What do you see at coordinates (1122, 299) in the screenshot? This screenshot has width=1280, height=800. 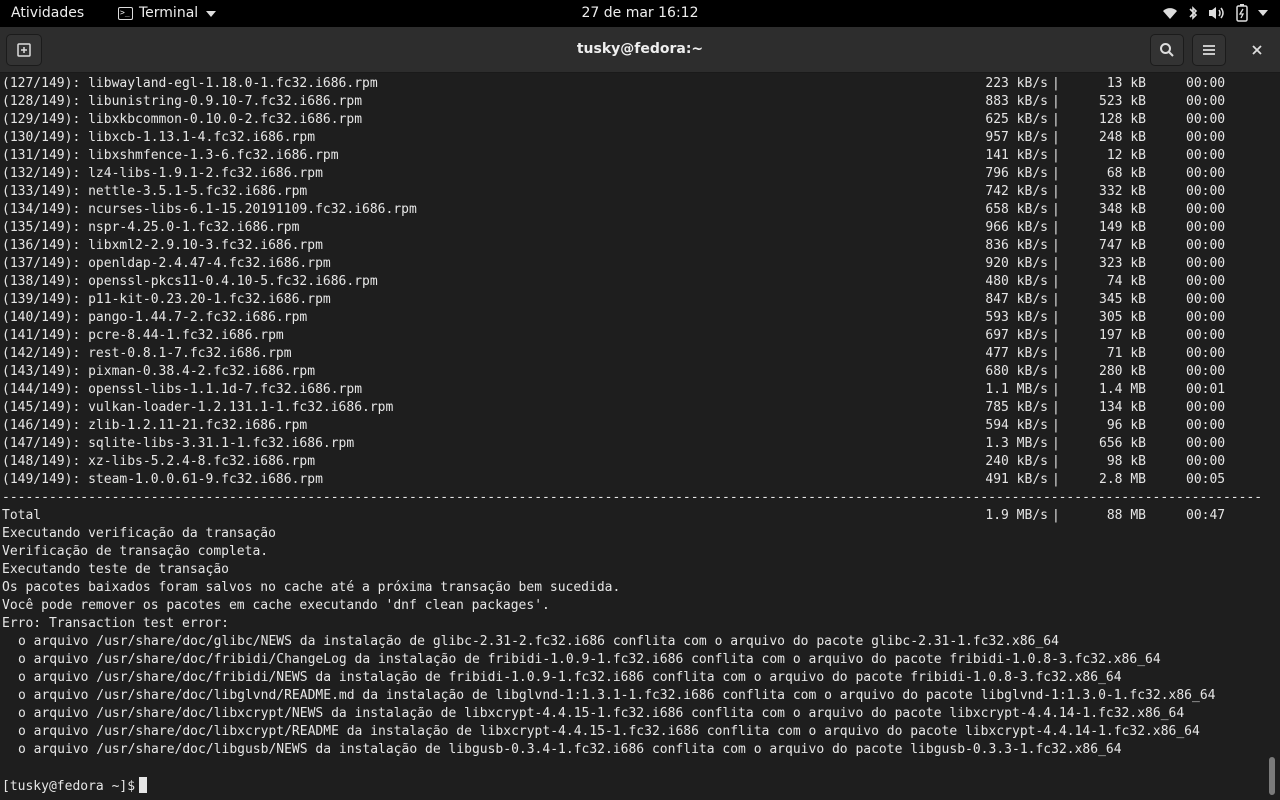 I see `download-size: 345 kB` at bounding box center [1122, 299].